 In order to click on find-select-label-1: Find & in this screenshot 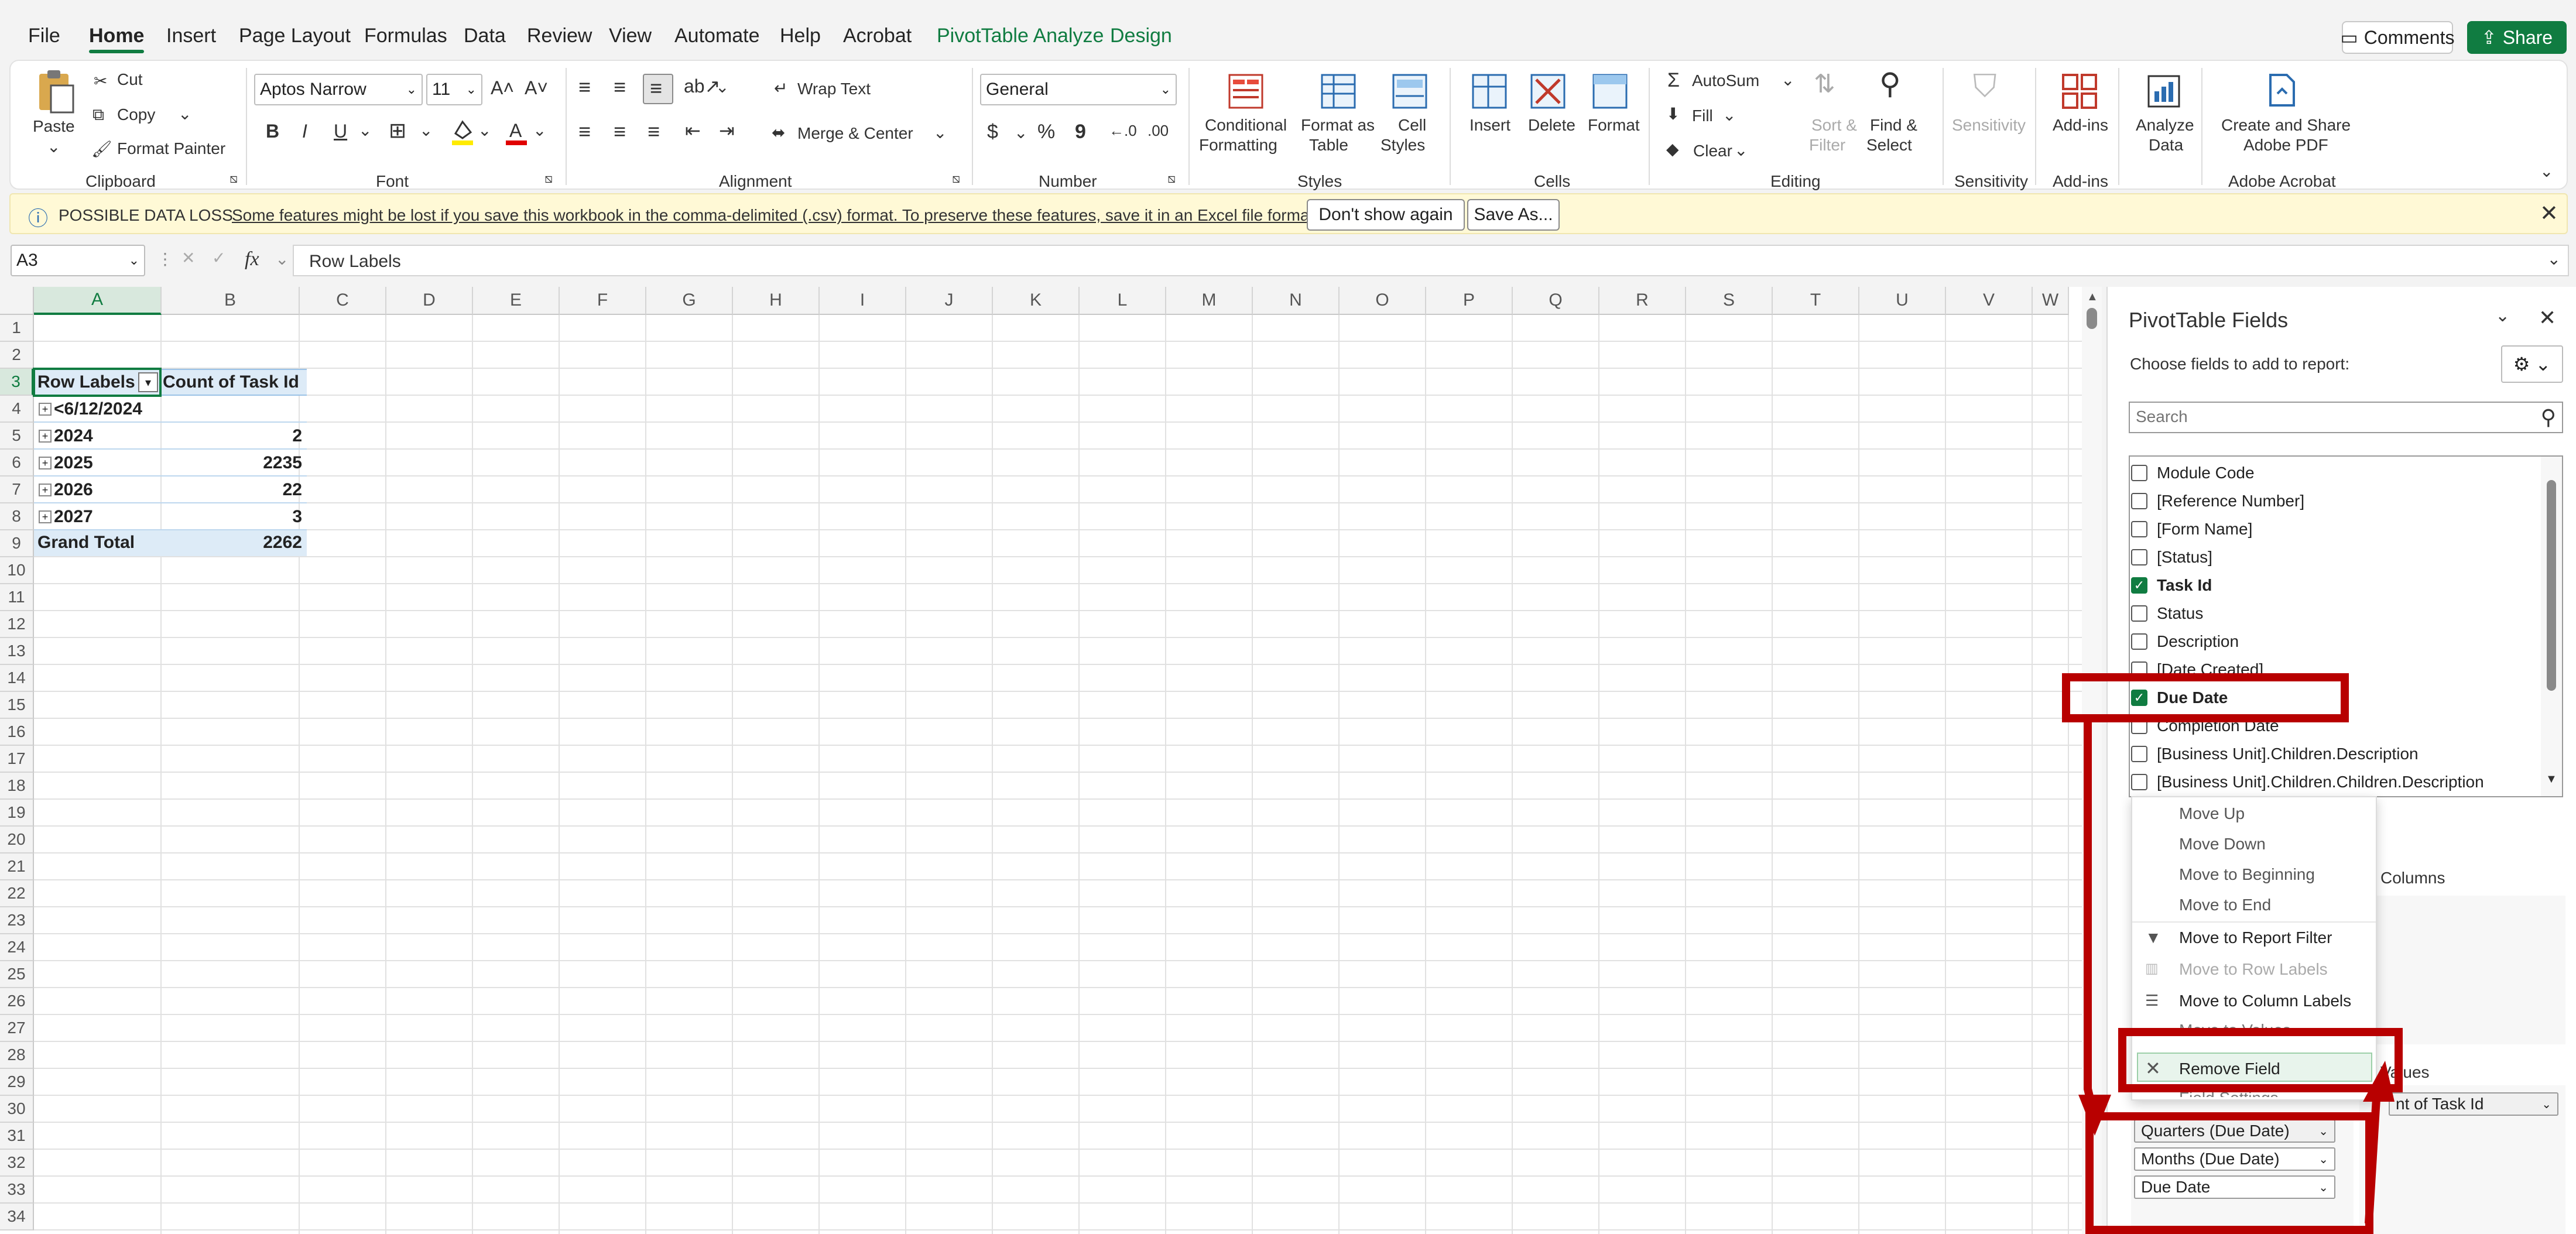, I will do `click(1893, 126)`.